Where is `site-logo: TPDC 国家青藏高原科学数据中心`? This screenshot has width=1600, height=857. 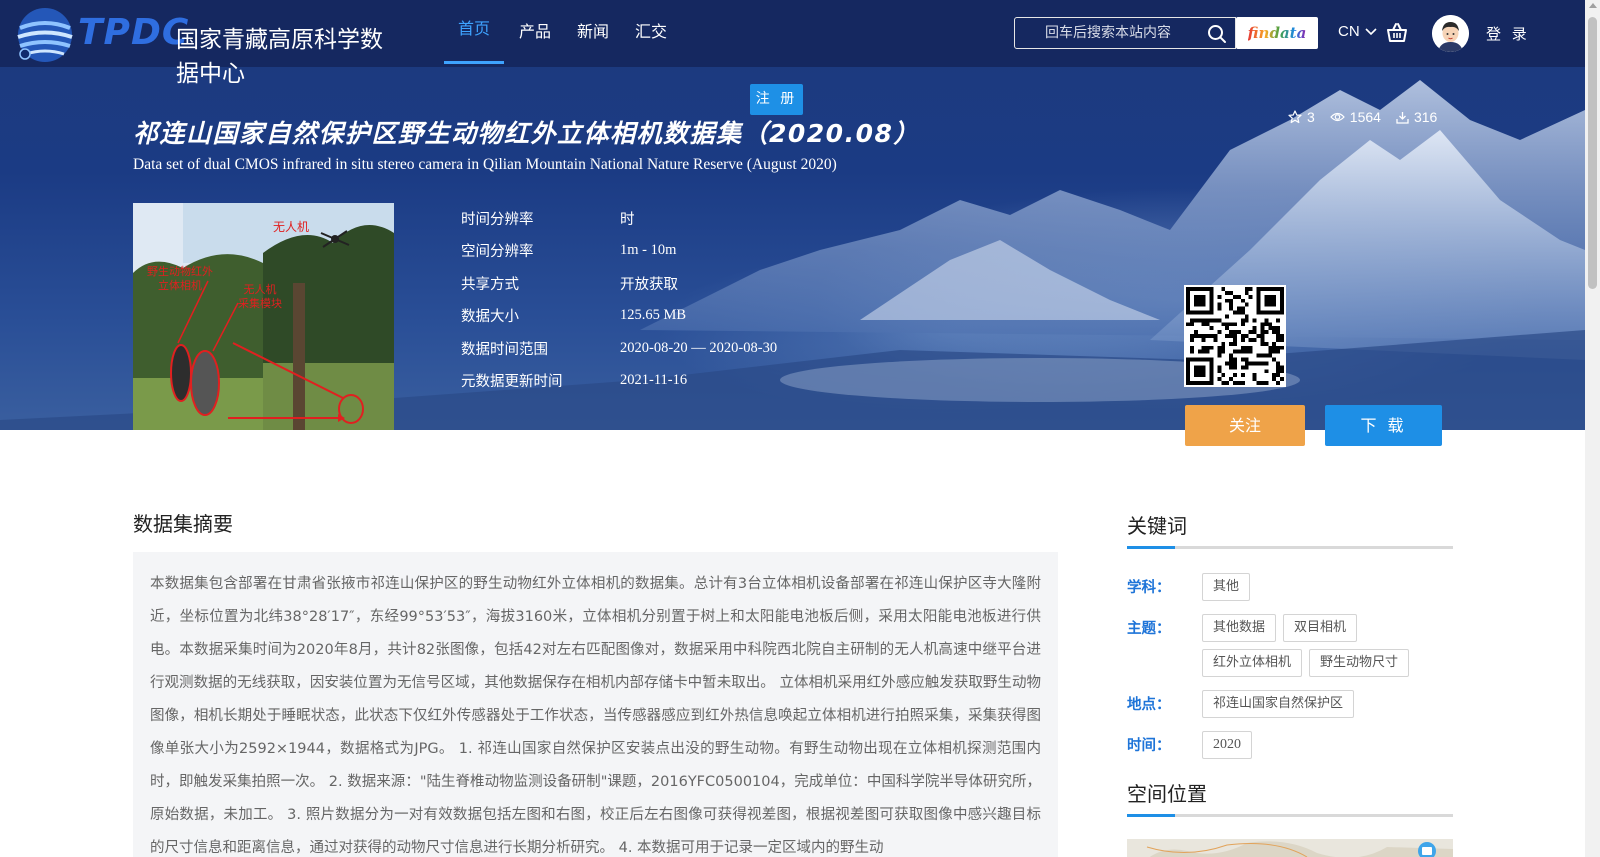 site-logo: TPDC 国家青藏高原科学数据中心 is located at coordinates (204, 45).